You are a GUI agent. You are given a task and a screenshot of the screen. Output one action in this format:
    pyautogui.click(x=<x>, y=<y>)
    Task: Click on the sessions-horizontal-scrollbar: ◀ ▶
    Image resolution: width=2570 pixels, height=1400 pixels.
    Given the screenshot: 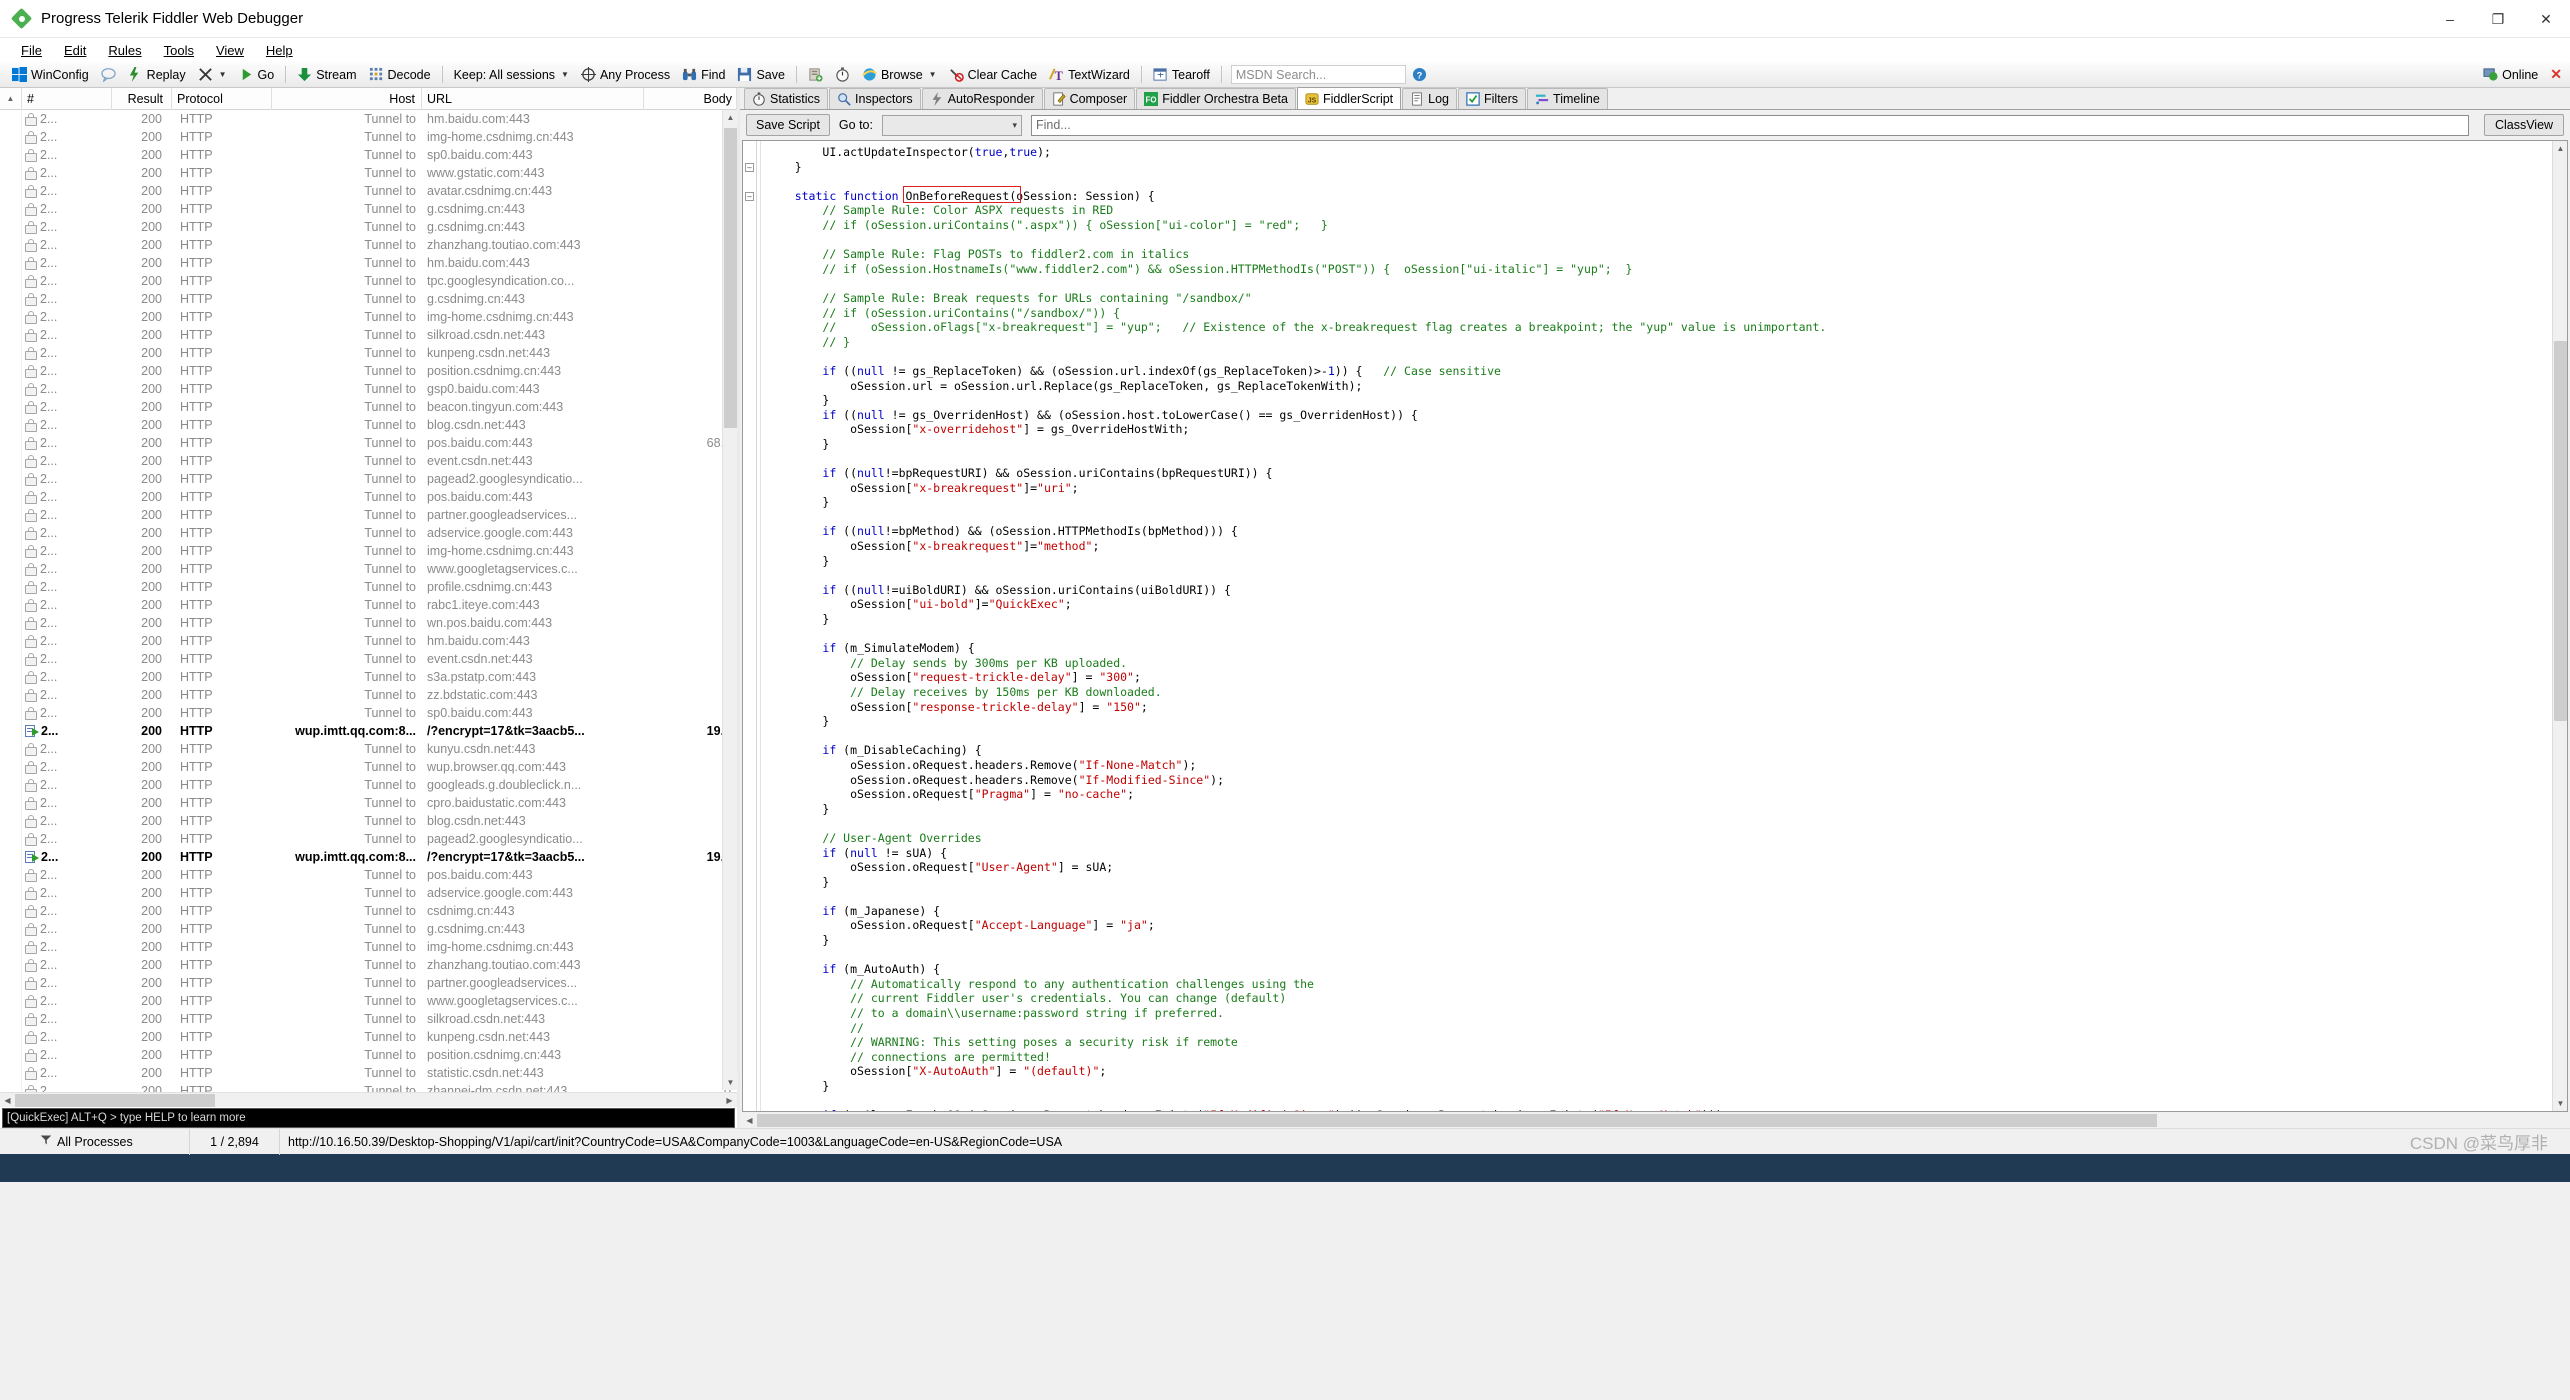 What is the action you would take?
    pyautogui.click(x=368, y=1099)
    